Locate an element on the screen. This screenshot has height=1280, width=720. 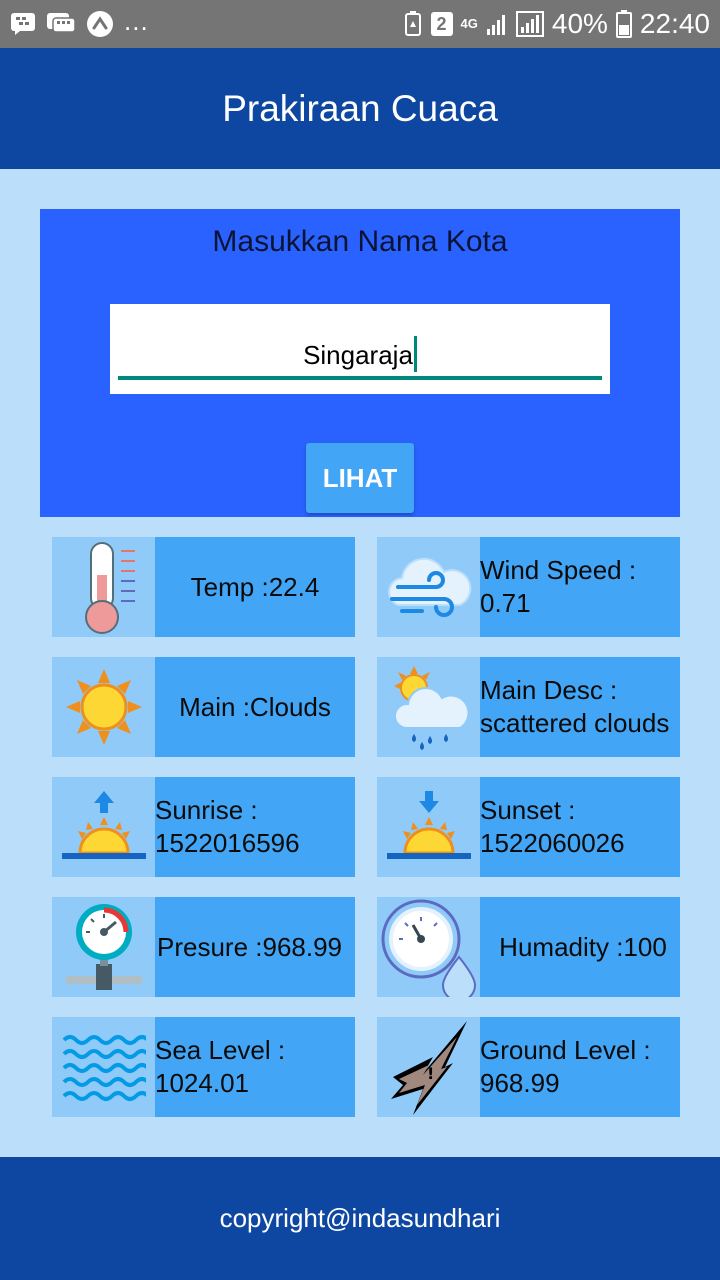
sun-icon is located at coordinates (103, 707).